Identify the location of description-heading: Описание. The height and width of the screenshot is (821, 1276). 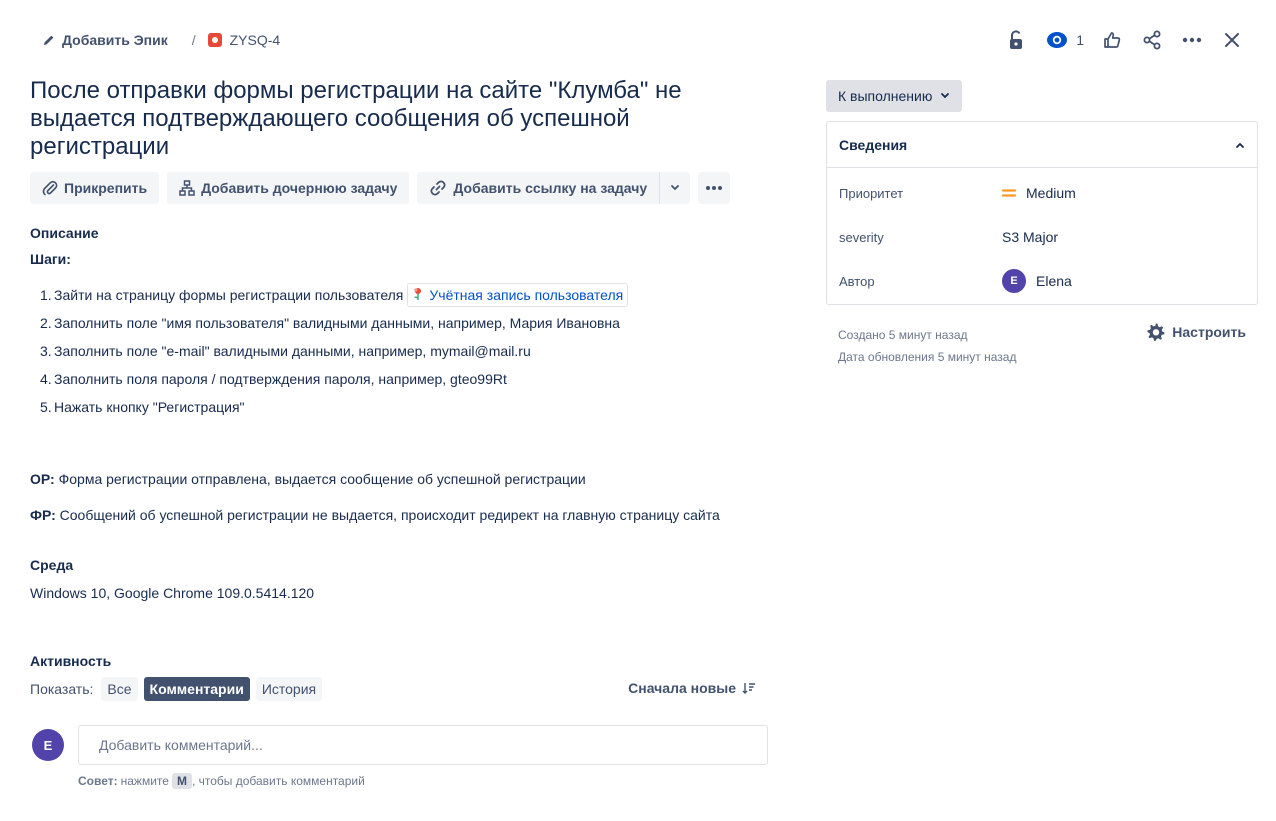
(64, 233).